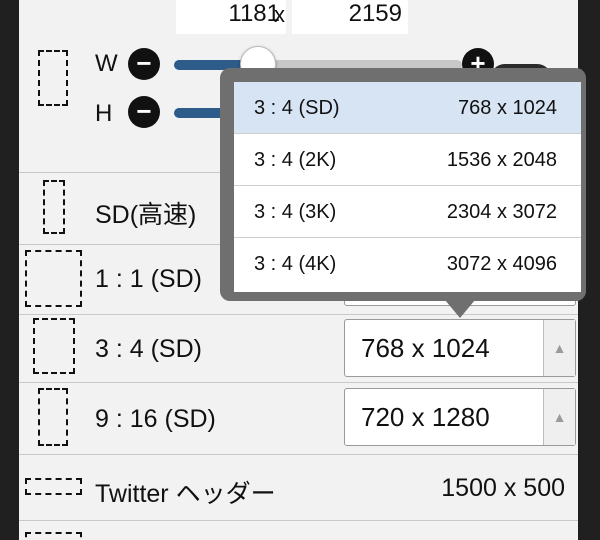  Describe the element at coordinates (144, 112) in the screenshot. I see `height-minus-button: −` at that location.